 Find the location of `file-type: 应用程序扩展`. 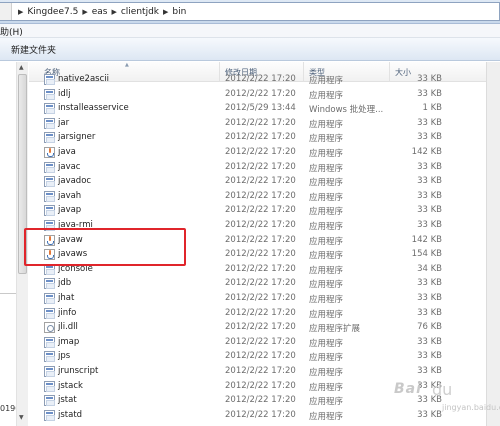

file-type: 应用程序扩展 is located at coordinates (335, 329).